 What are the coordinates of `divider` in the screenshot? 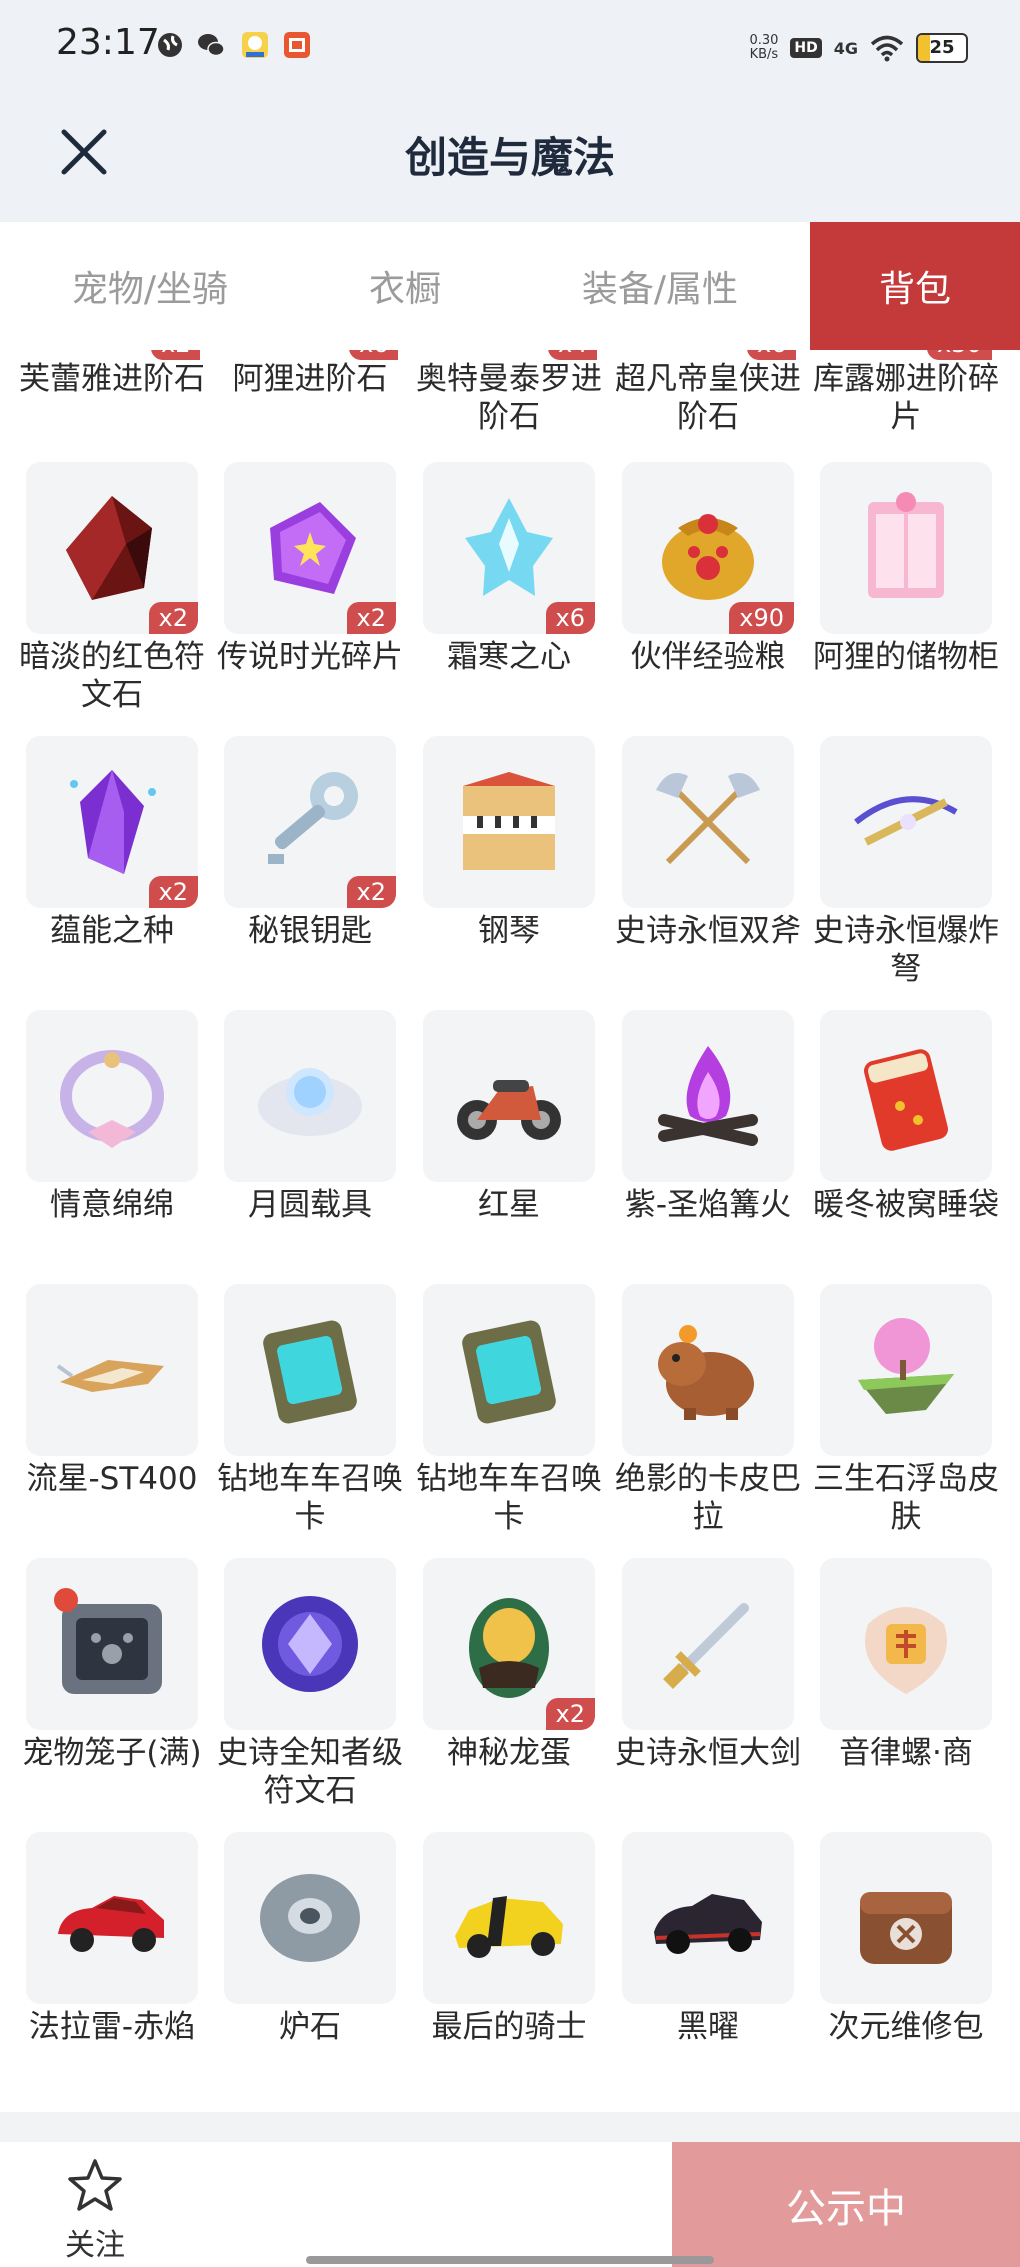 It's located at (510, 2127).